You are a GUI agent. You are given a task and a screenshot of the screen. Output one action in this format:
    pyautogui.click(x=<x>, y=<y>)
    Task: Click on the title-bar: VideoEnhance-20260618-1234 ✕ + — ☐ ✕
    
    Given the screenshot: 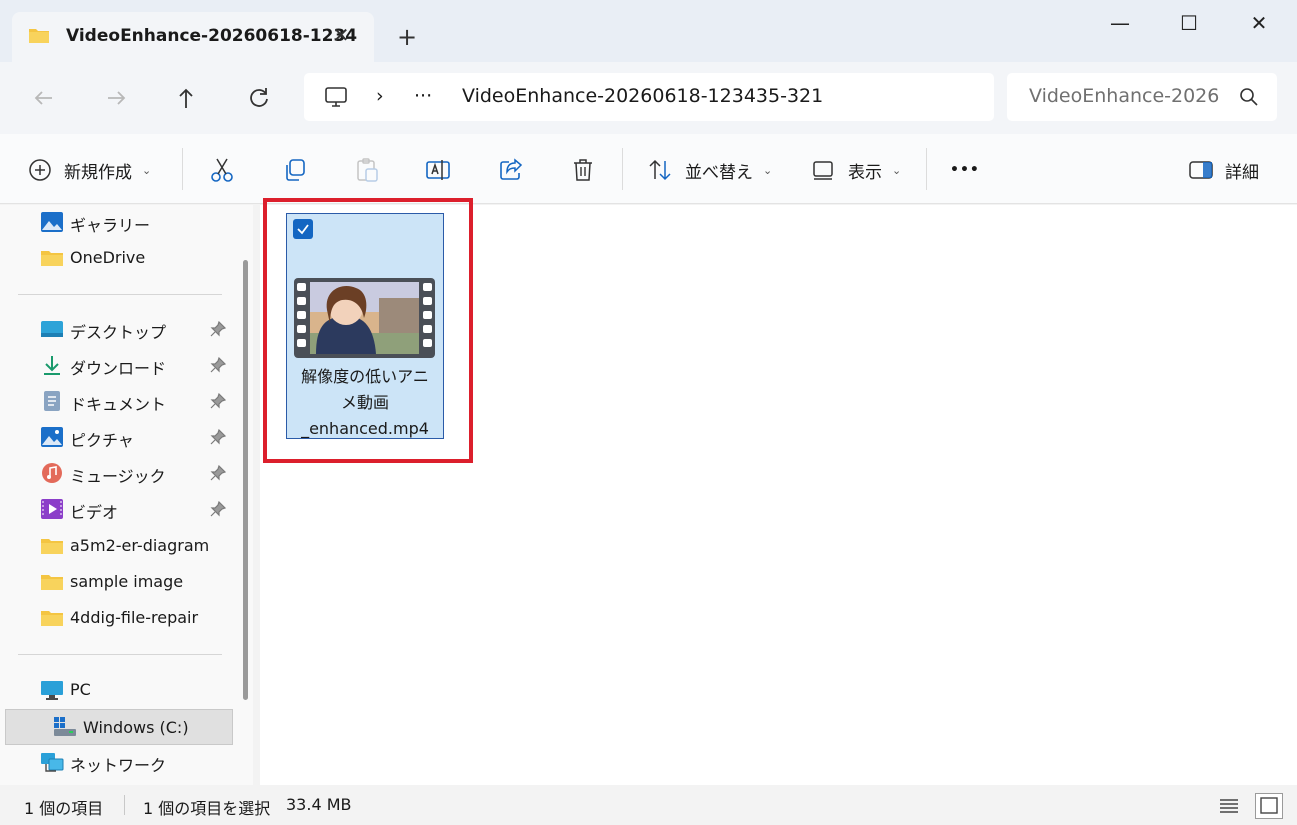 What is the action you would take?
    pyautogui.click(x=648, y=32)
    